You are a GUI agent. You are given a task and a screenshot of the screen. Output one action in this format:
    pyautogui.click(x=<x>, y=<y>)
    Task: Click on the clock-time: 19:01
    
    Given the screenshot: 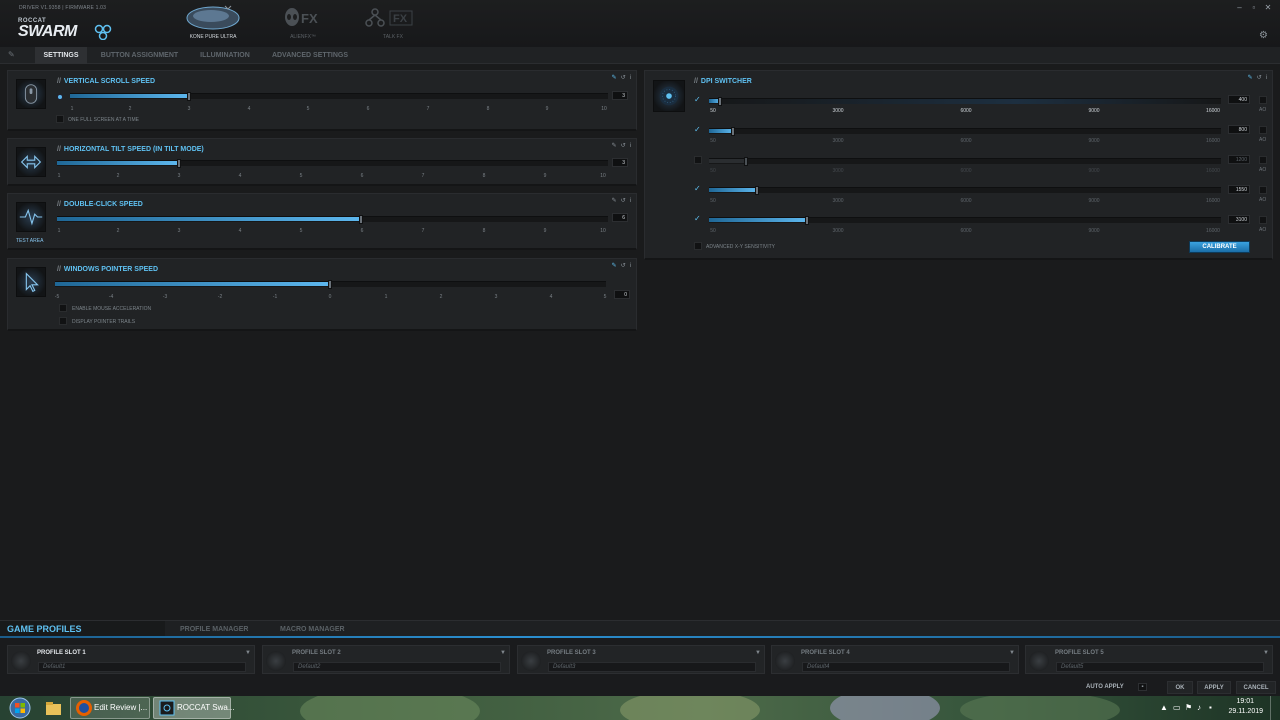 What is the action you would take?
    pyautogui.click(x=1245, y=701)
    